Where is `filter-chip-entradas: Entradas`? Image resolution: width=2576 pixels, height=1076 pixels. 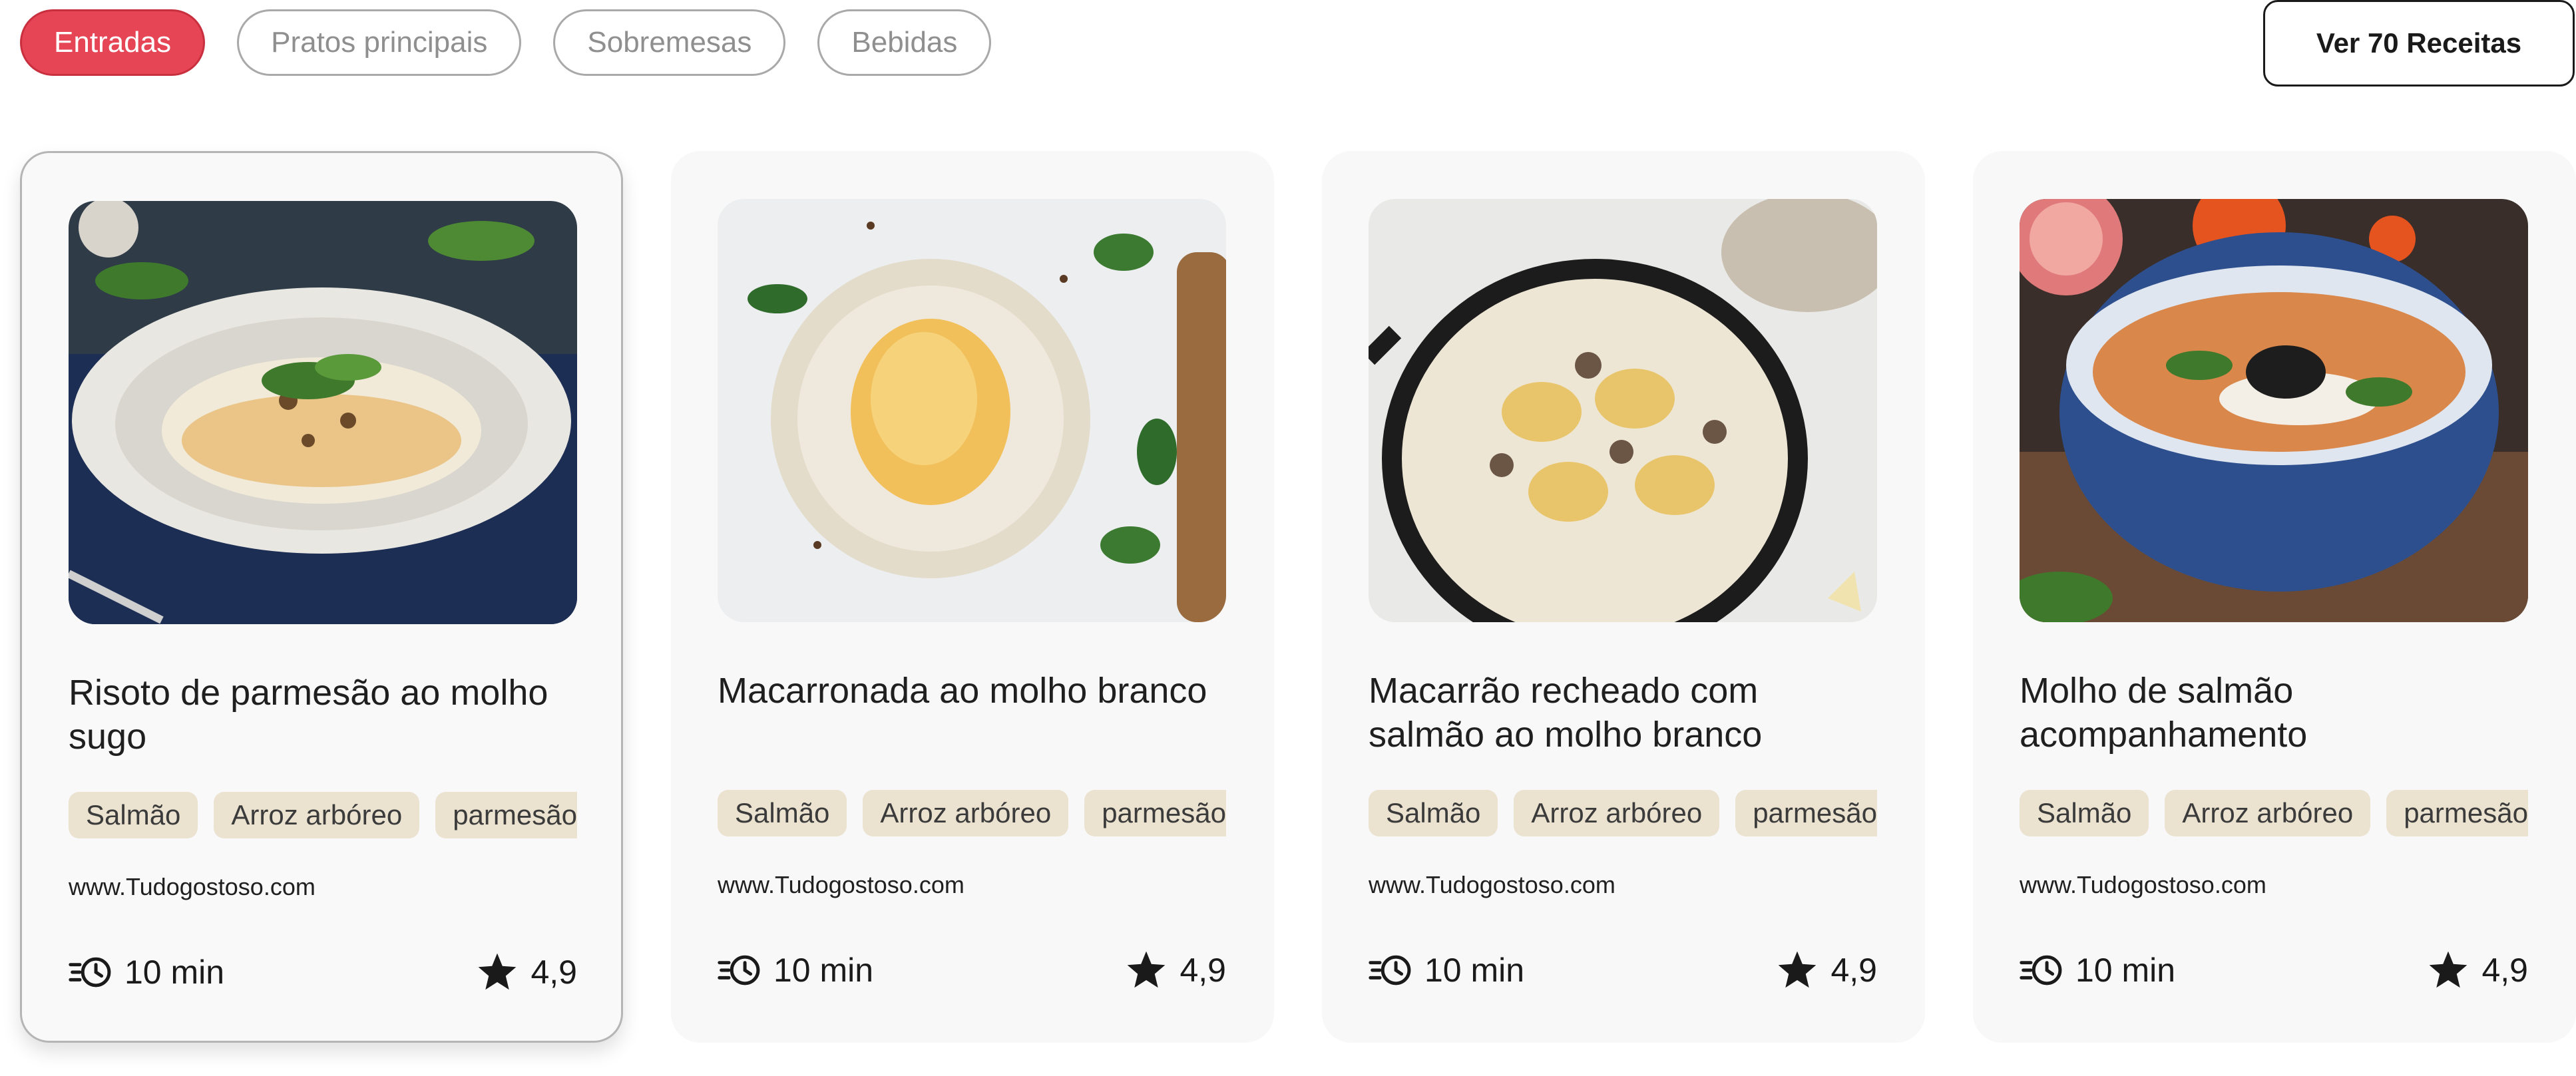
filter-chip-entradas: Entradas is located at coordinates (113, 42).